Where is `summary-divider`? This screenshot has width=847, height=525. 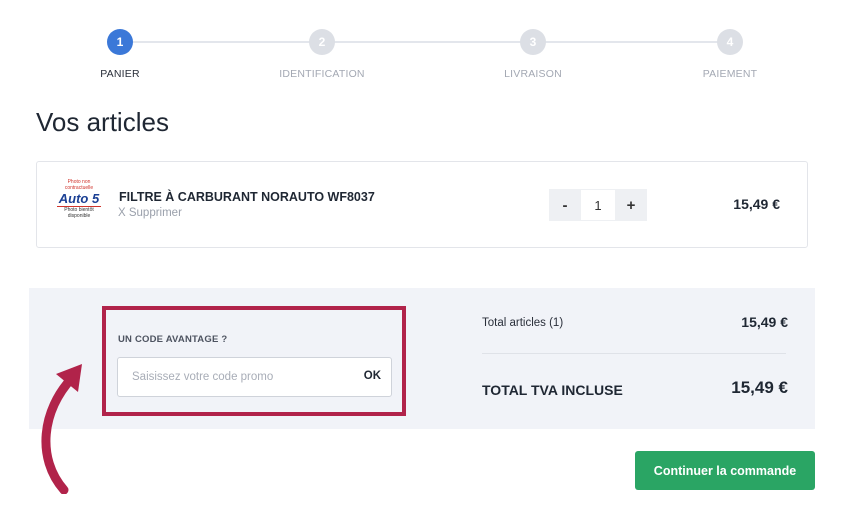
summary-divider is located at coordinates (634, 353).